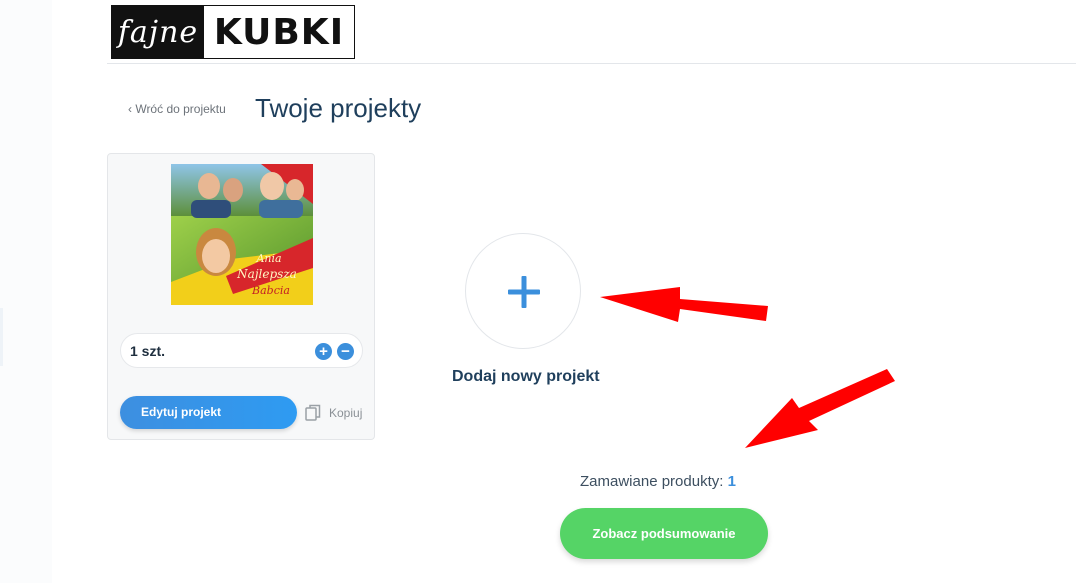 This screenshot has height=583, width=1076. I want to click on edit-project-button: Edytuj projekt, so click(208, 412).